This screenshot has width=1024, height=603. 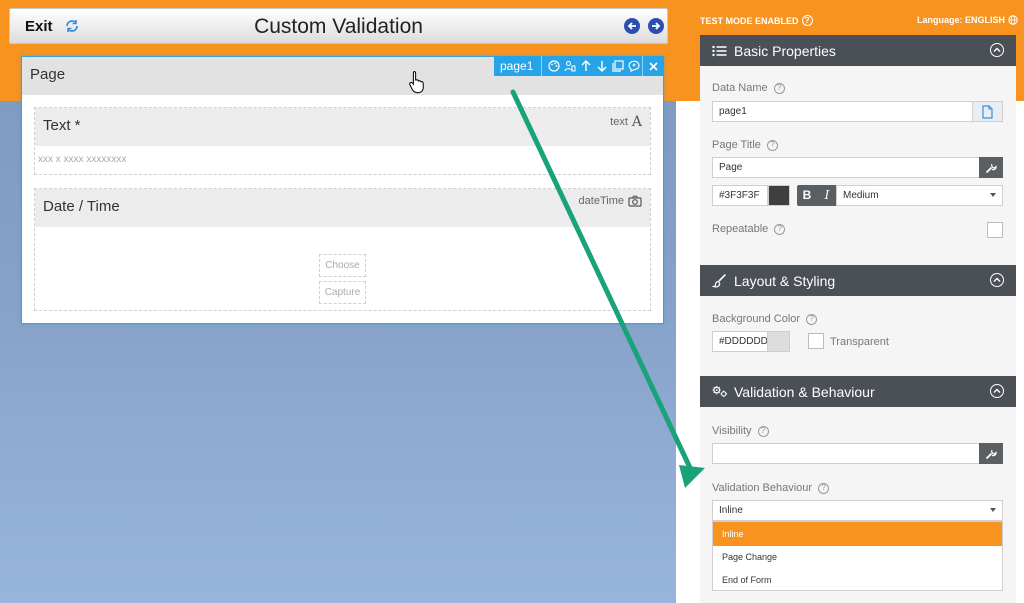 What do you see at coordinates (720, 281) in the screenshot?
I see `brush-icon` at bounding box center [720, 281].